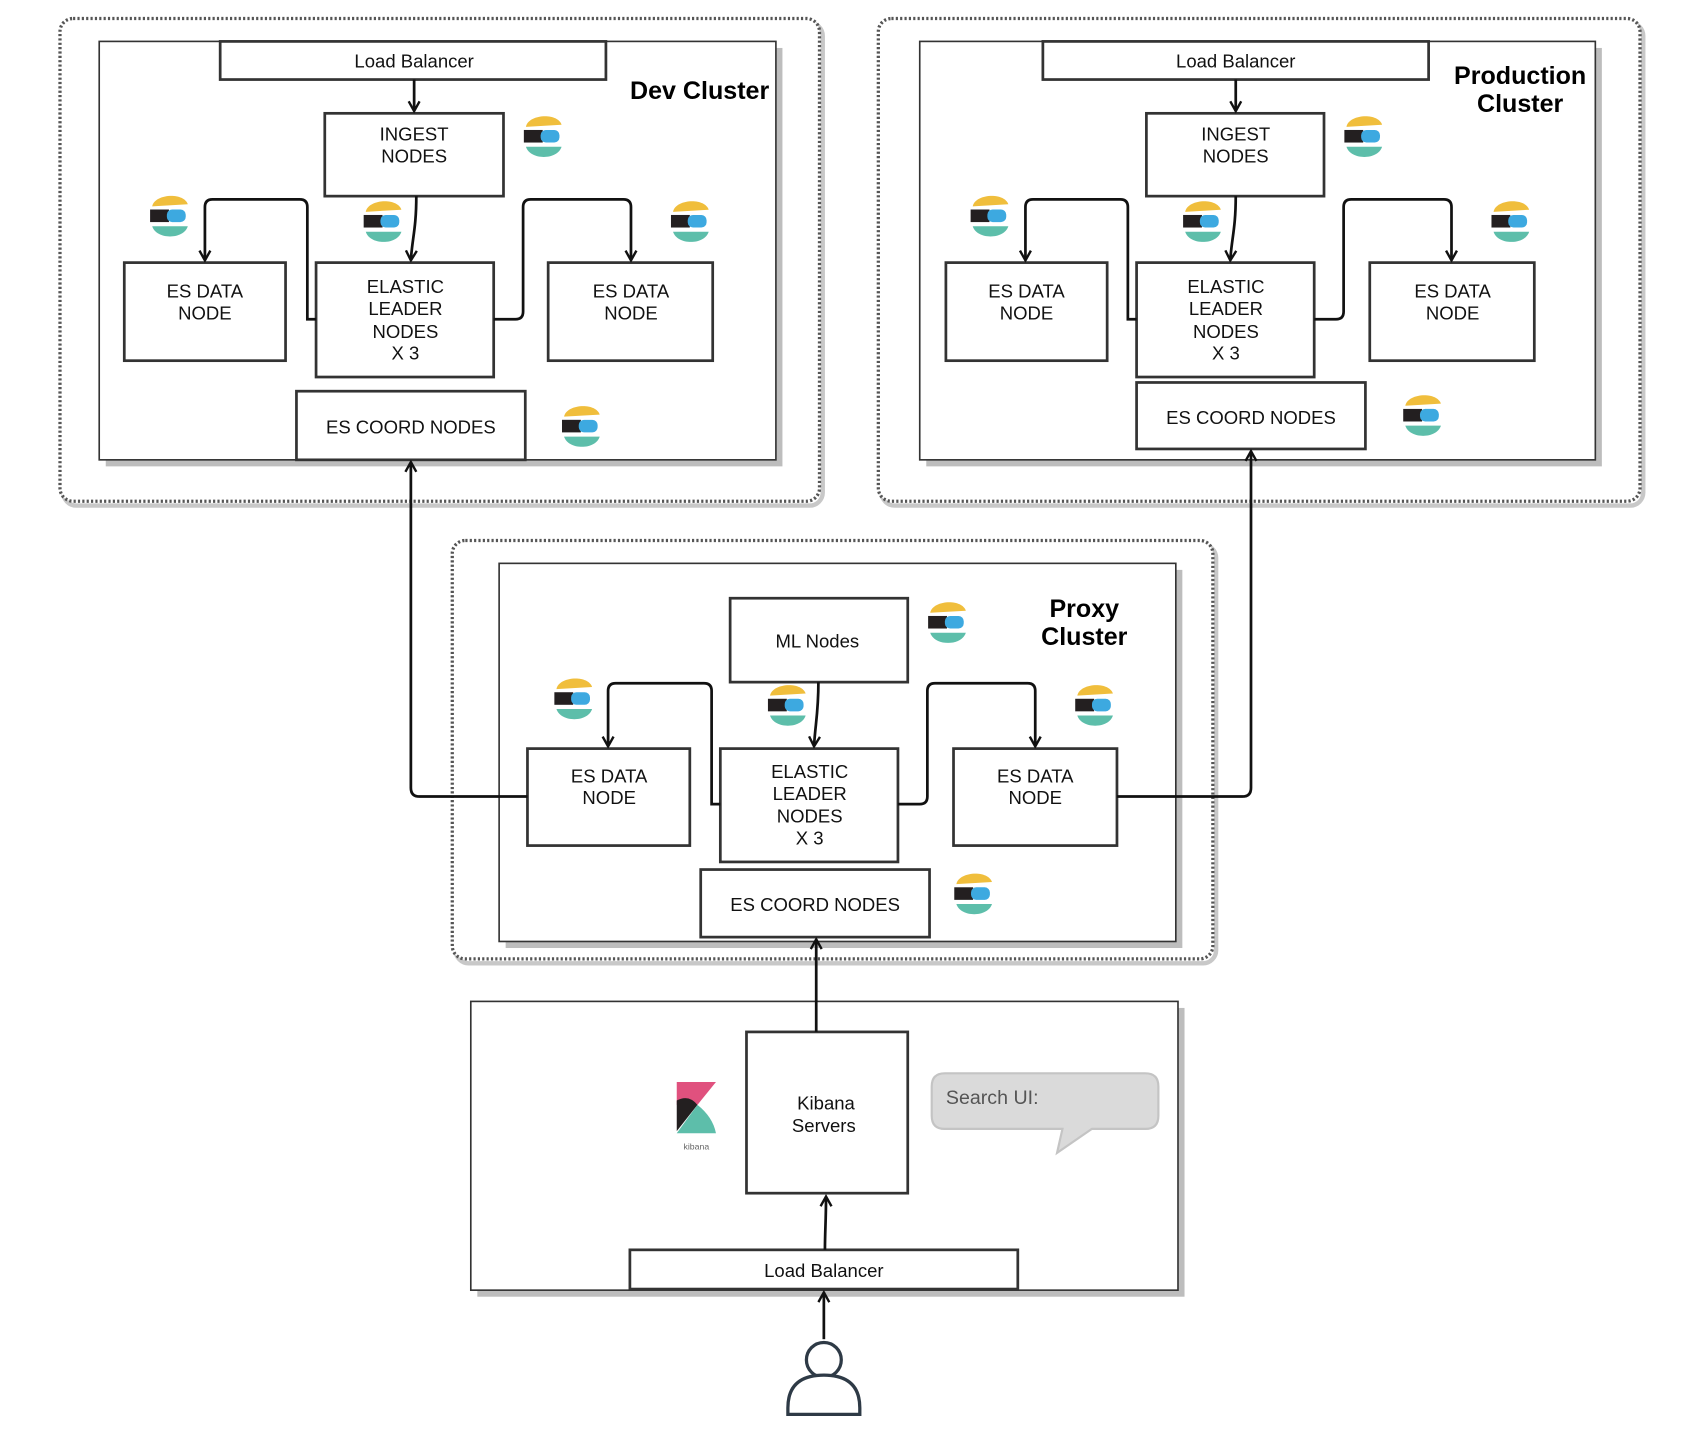 The image size is (1700, 1434). Describe the element at coordinates (824, 1378) in the screenshot. I see `user-icon` at that location.